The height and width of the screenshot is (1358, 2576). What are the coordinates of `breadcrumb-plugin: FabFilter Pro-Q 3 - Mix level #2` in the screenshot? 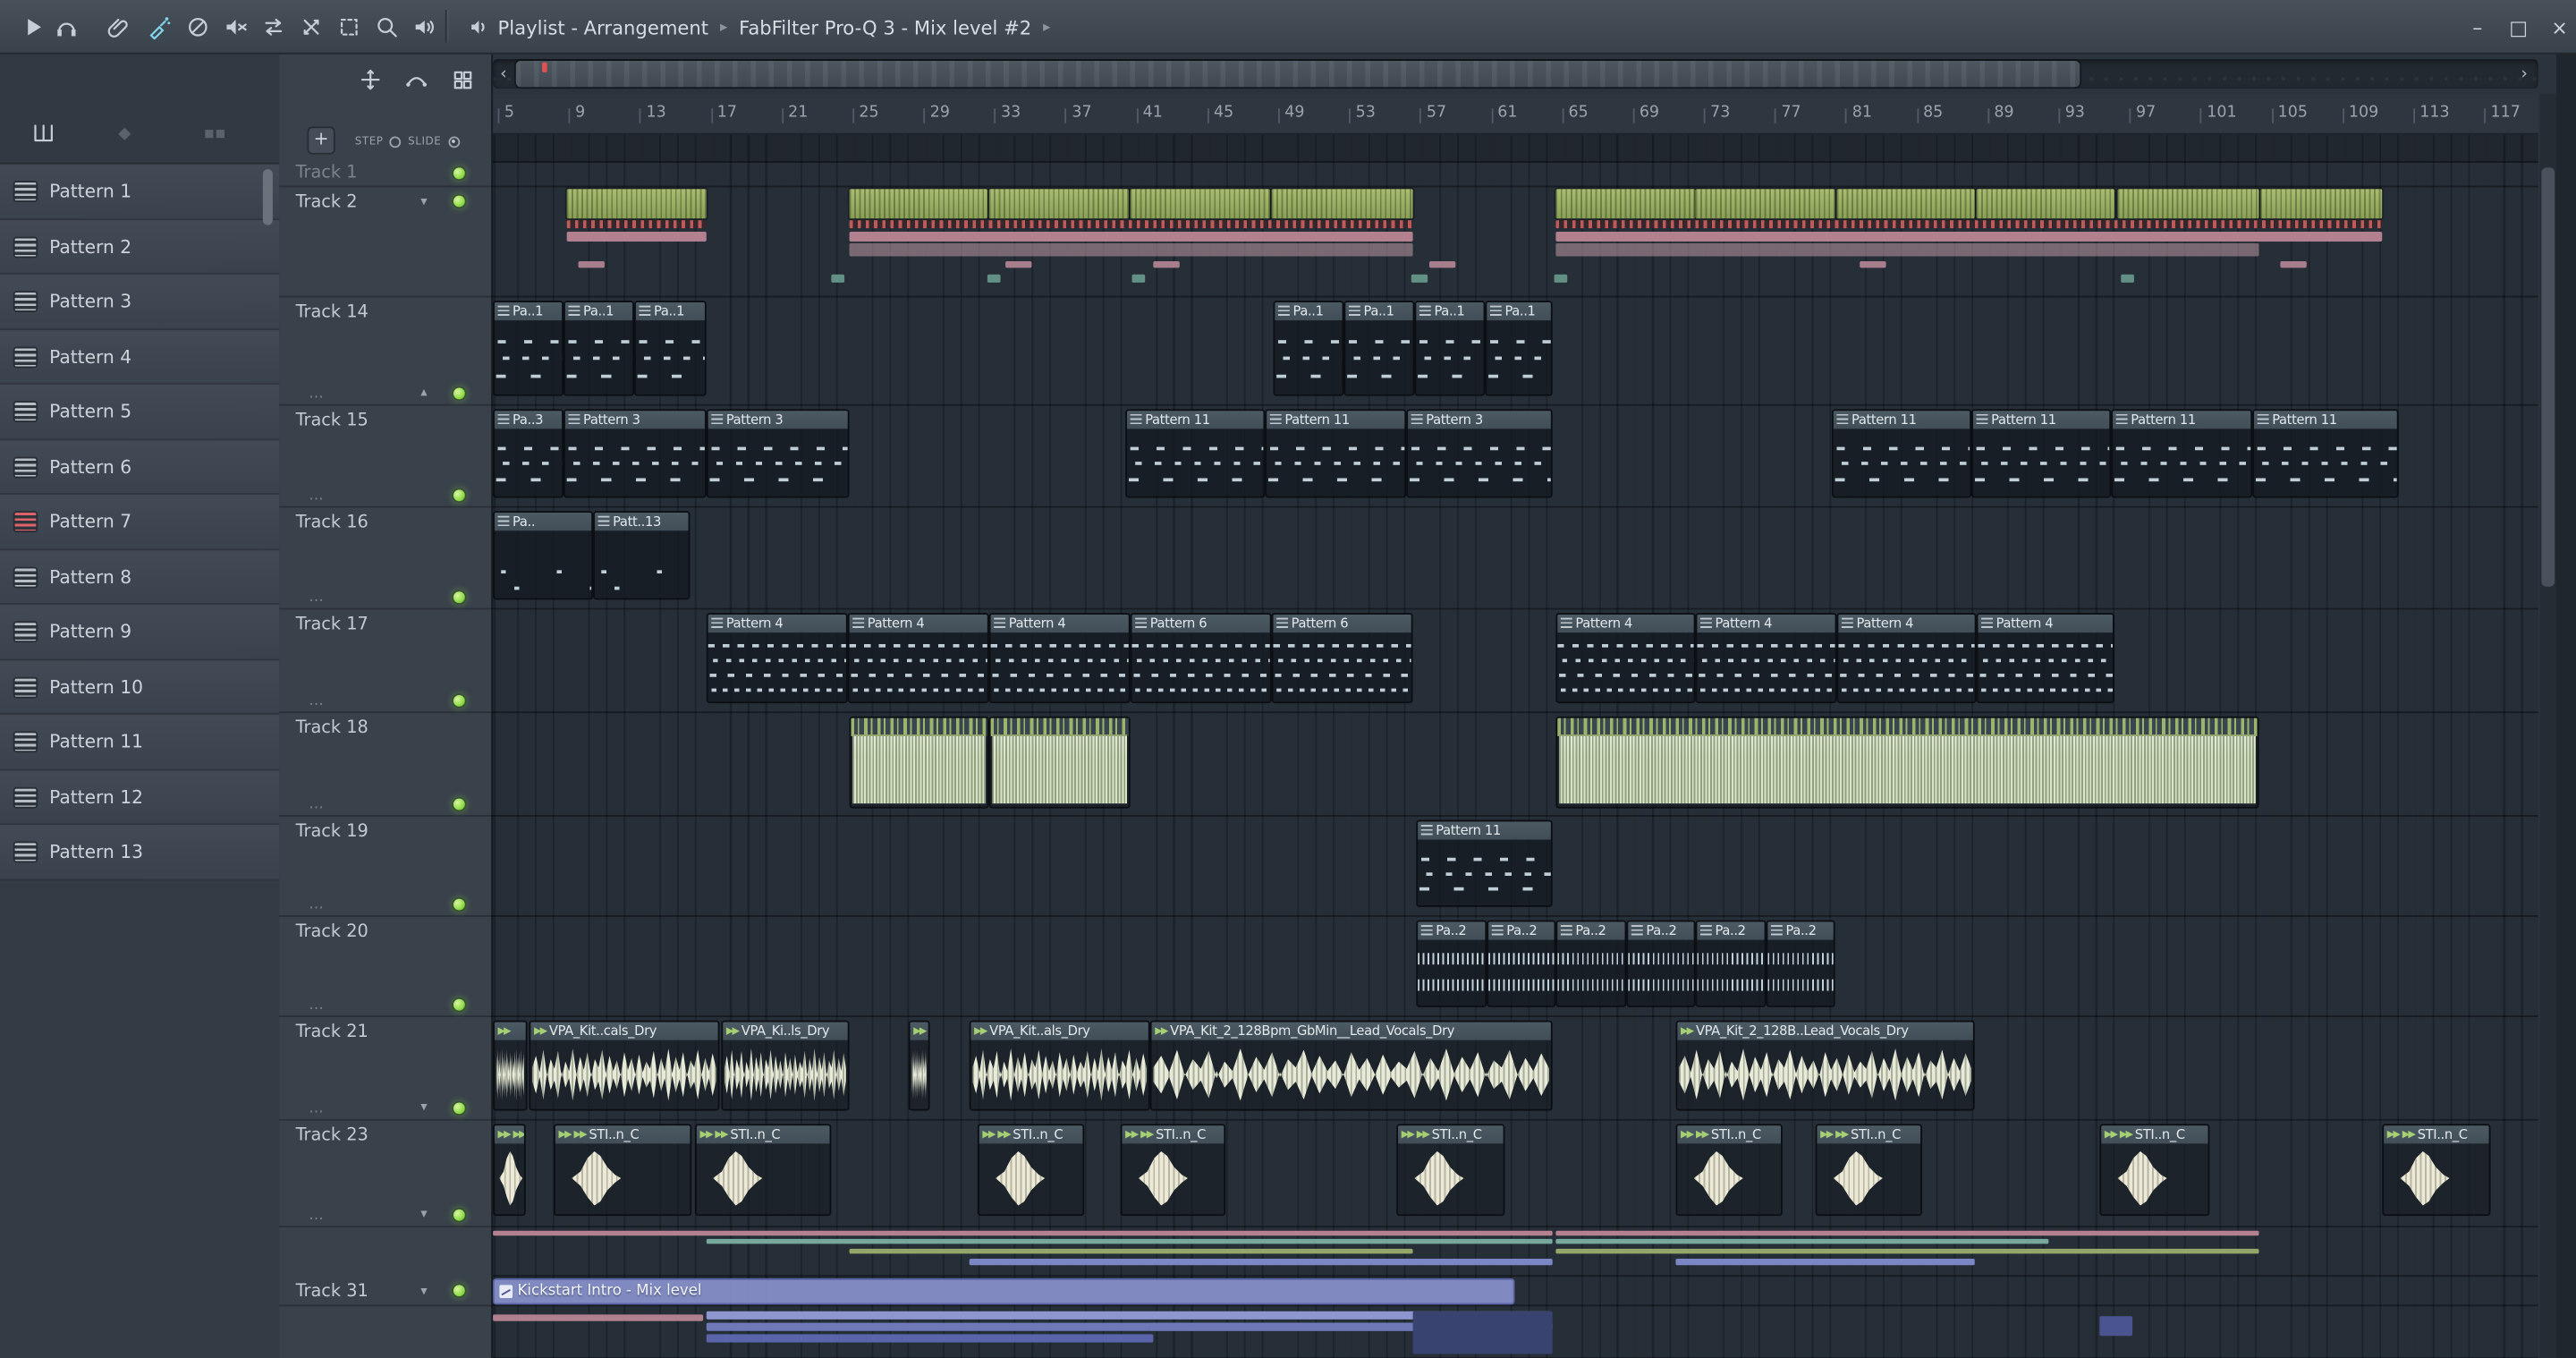 It's located at (885, 26).